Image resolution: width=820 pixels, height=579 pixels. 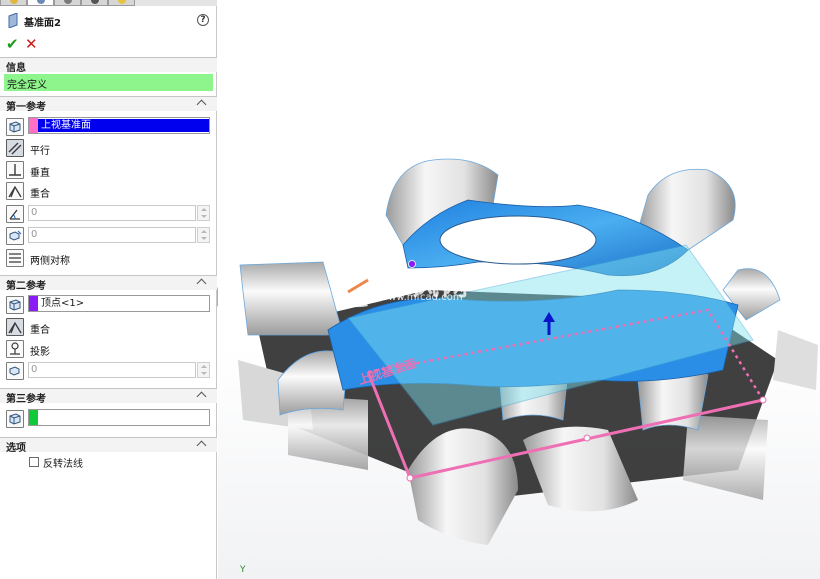 I want to click on feature-title: 基准面2, so click(x=42, y=23).